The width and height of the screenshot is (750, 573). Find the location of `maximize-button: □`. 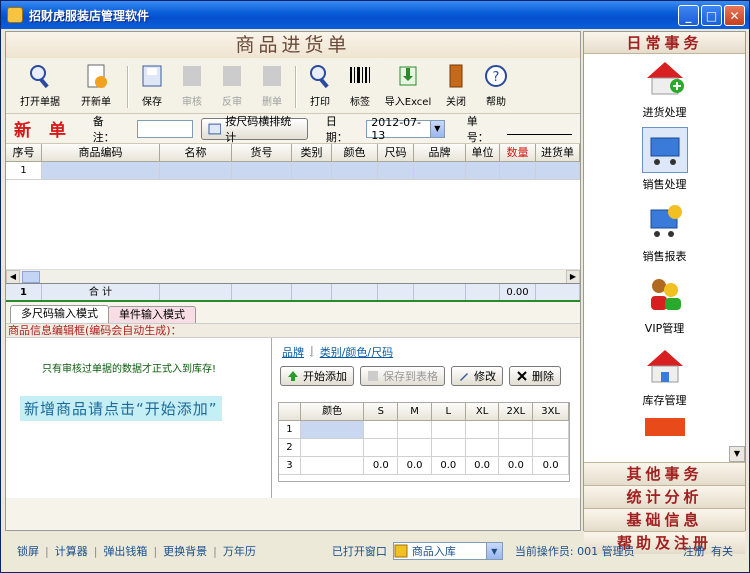

maximize-button: □ is located at coordinates (711, 15).